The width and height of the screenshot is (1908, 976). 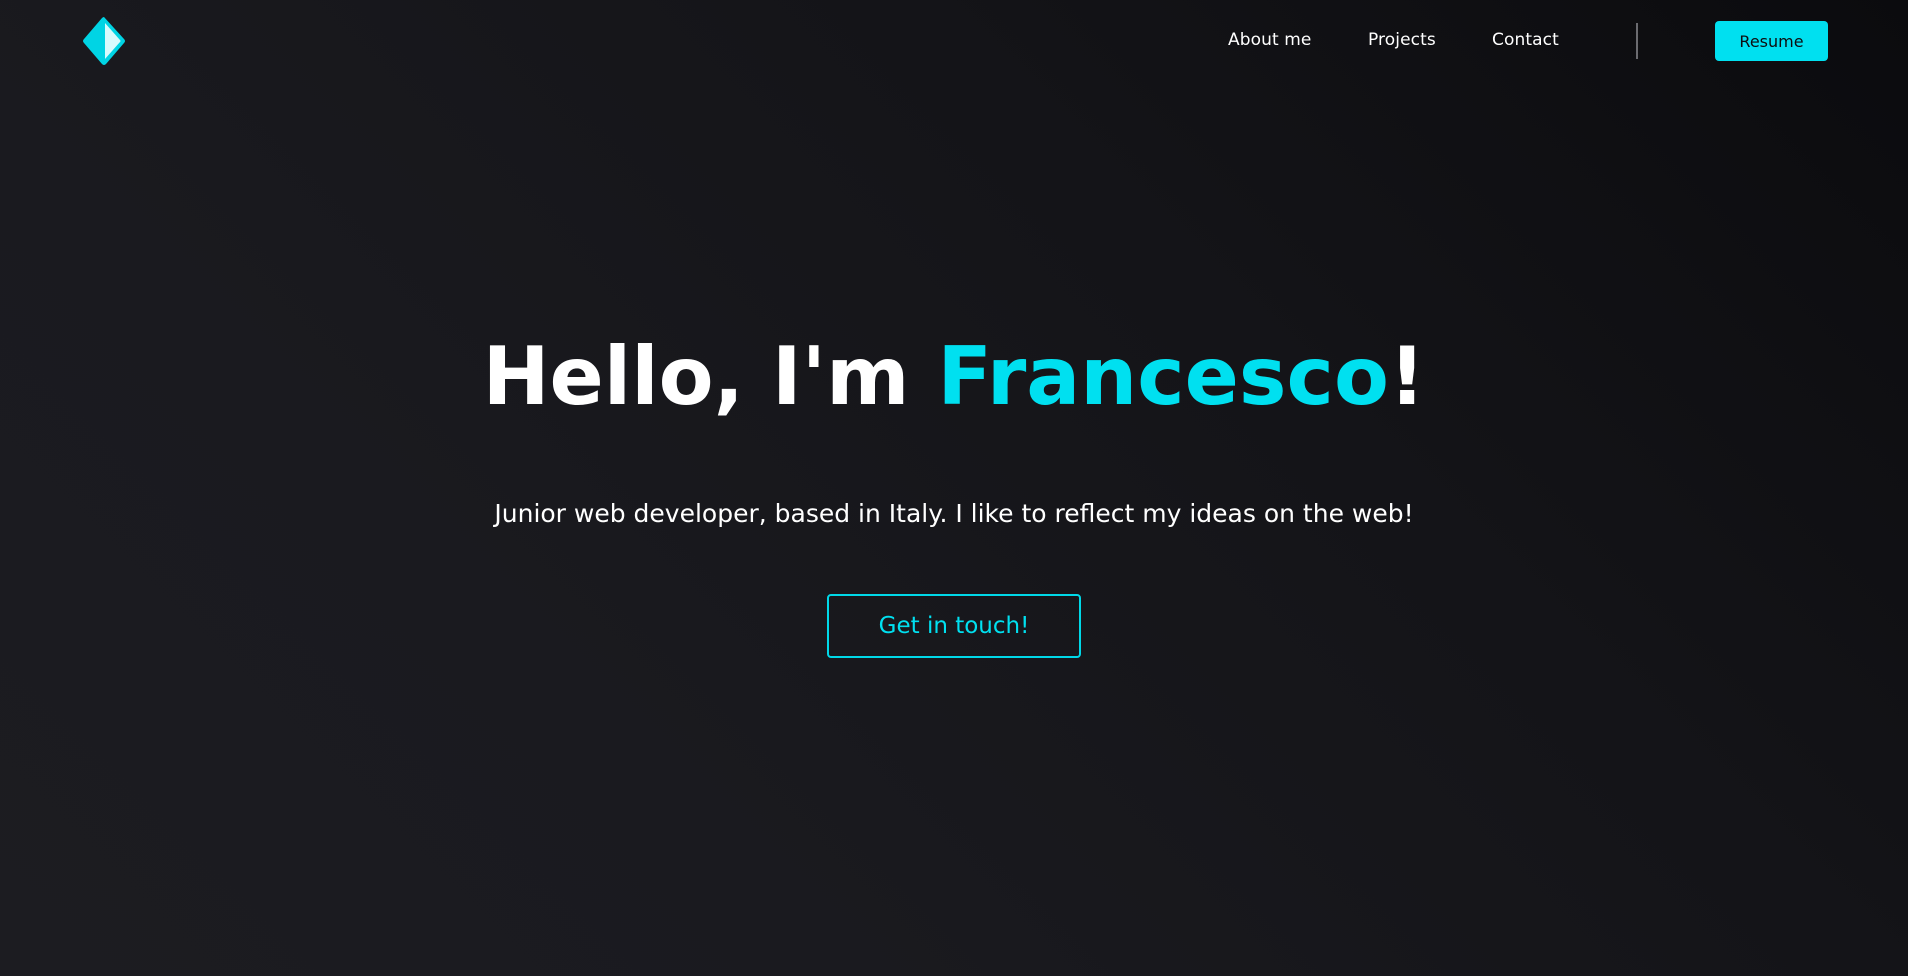 I want to click on logo-icon, so click(x=104, y=41).